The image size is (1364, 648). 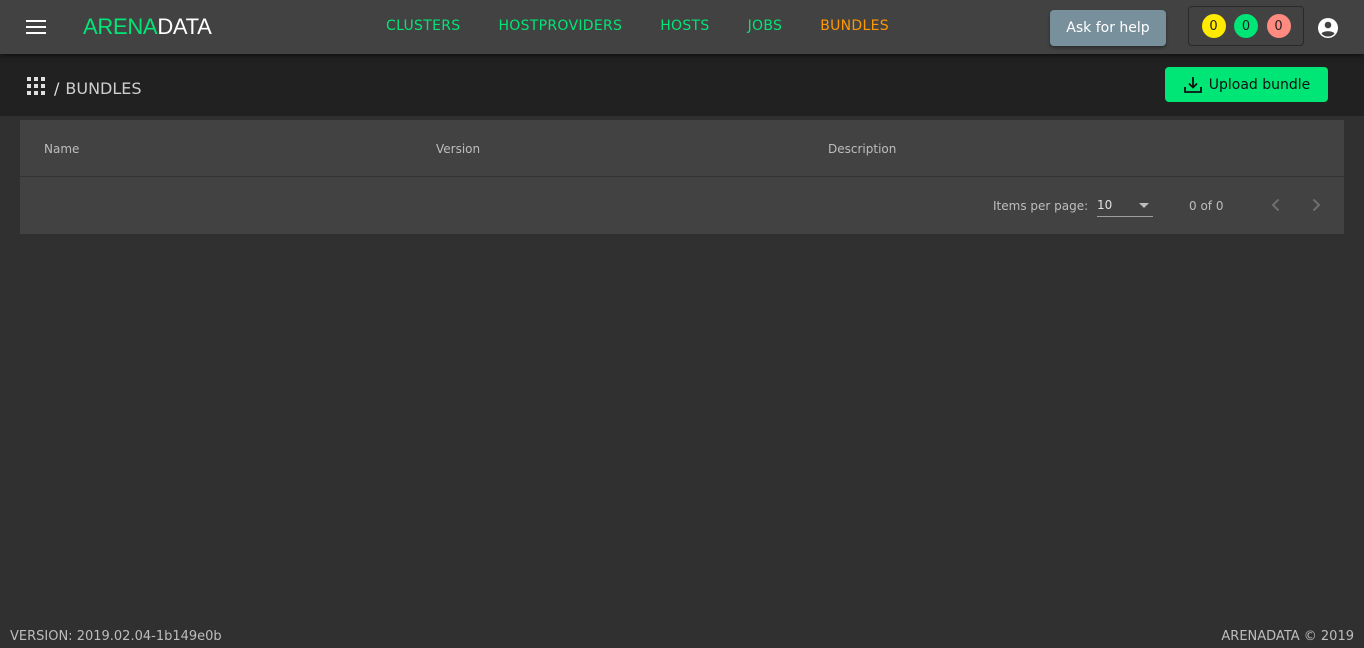 I want to click on logo-part-arena: ARENA, so click(x=120, y=26).